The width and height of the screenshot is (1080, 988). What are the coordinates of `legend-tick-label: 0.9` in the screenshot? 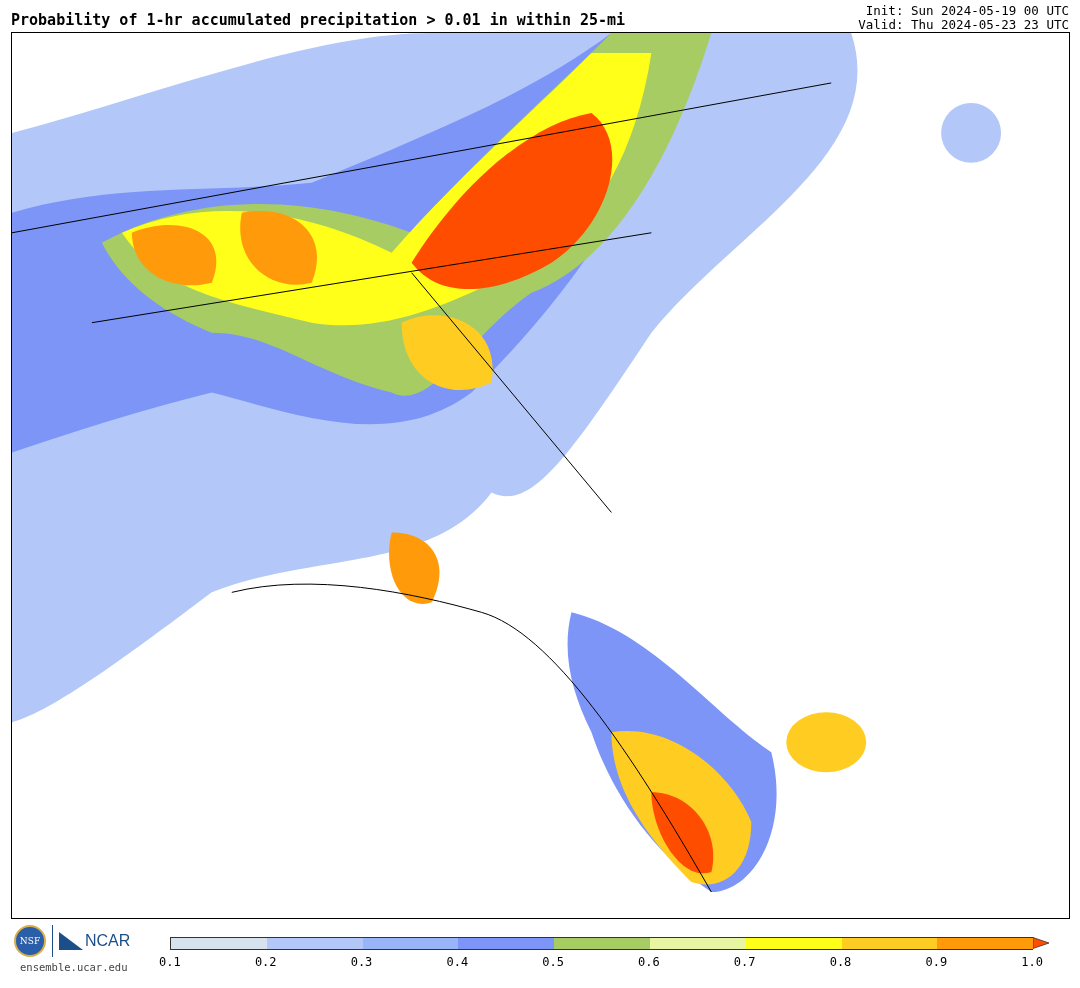 It's located at (936, 962).